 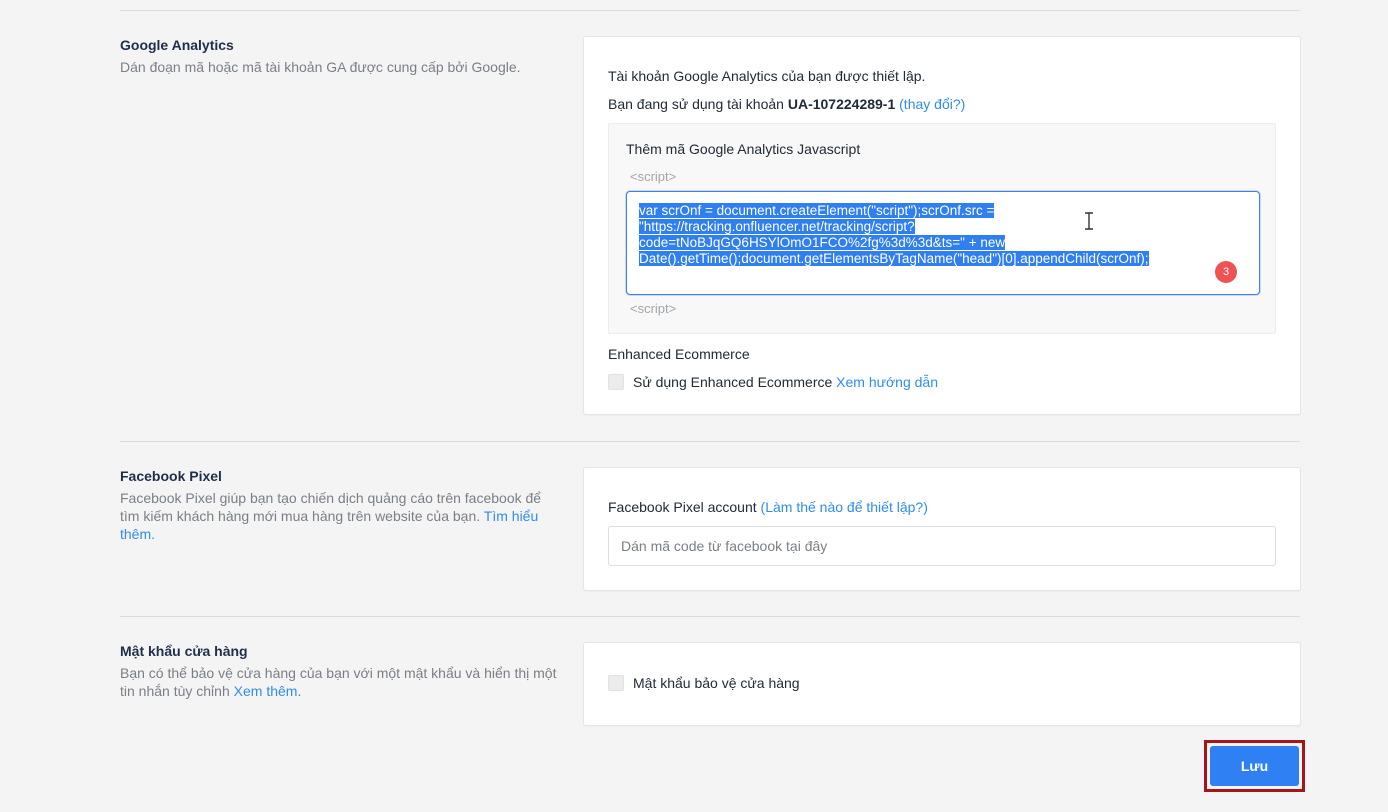 What do you see at coordinates (942, 546) in the screenshot?
I see `fb-pixel-input` at bounding box center [942, 546].